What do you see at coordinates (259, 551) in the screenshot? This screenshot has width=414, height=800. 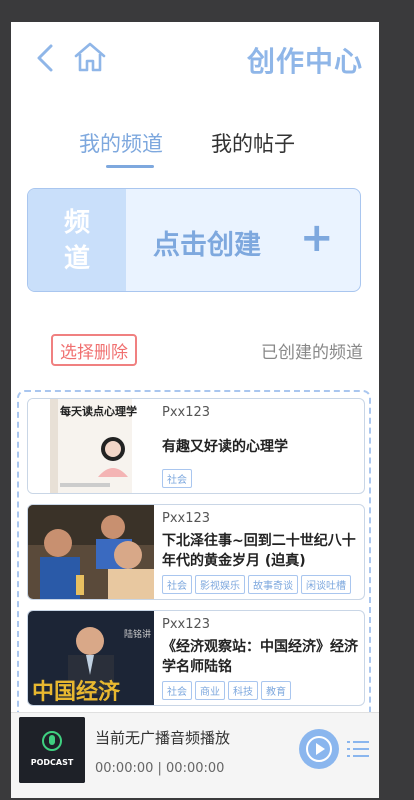 I see `channel-title: 下北泽往事~回到二十世纪八十年代的黄金岁月 (迫真)` at bounding box center [259, 551].